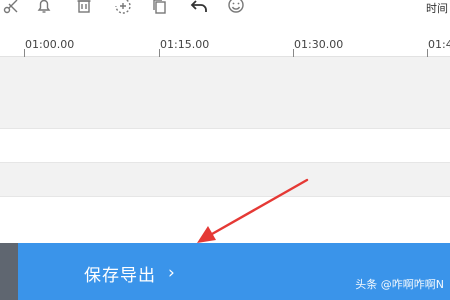 The width and height of the screenshot is (450, 300). I want to click on ruler-label-2: 01:15.00, so click(185, 44).